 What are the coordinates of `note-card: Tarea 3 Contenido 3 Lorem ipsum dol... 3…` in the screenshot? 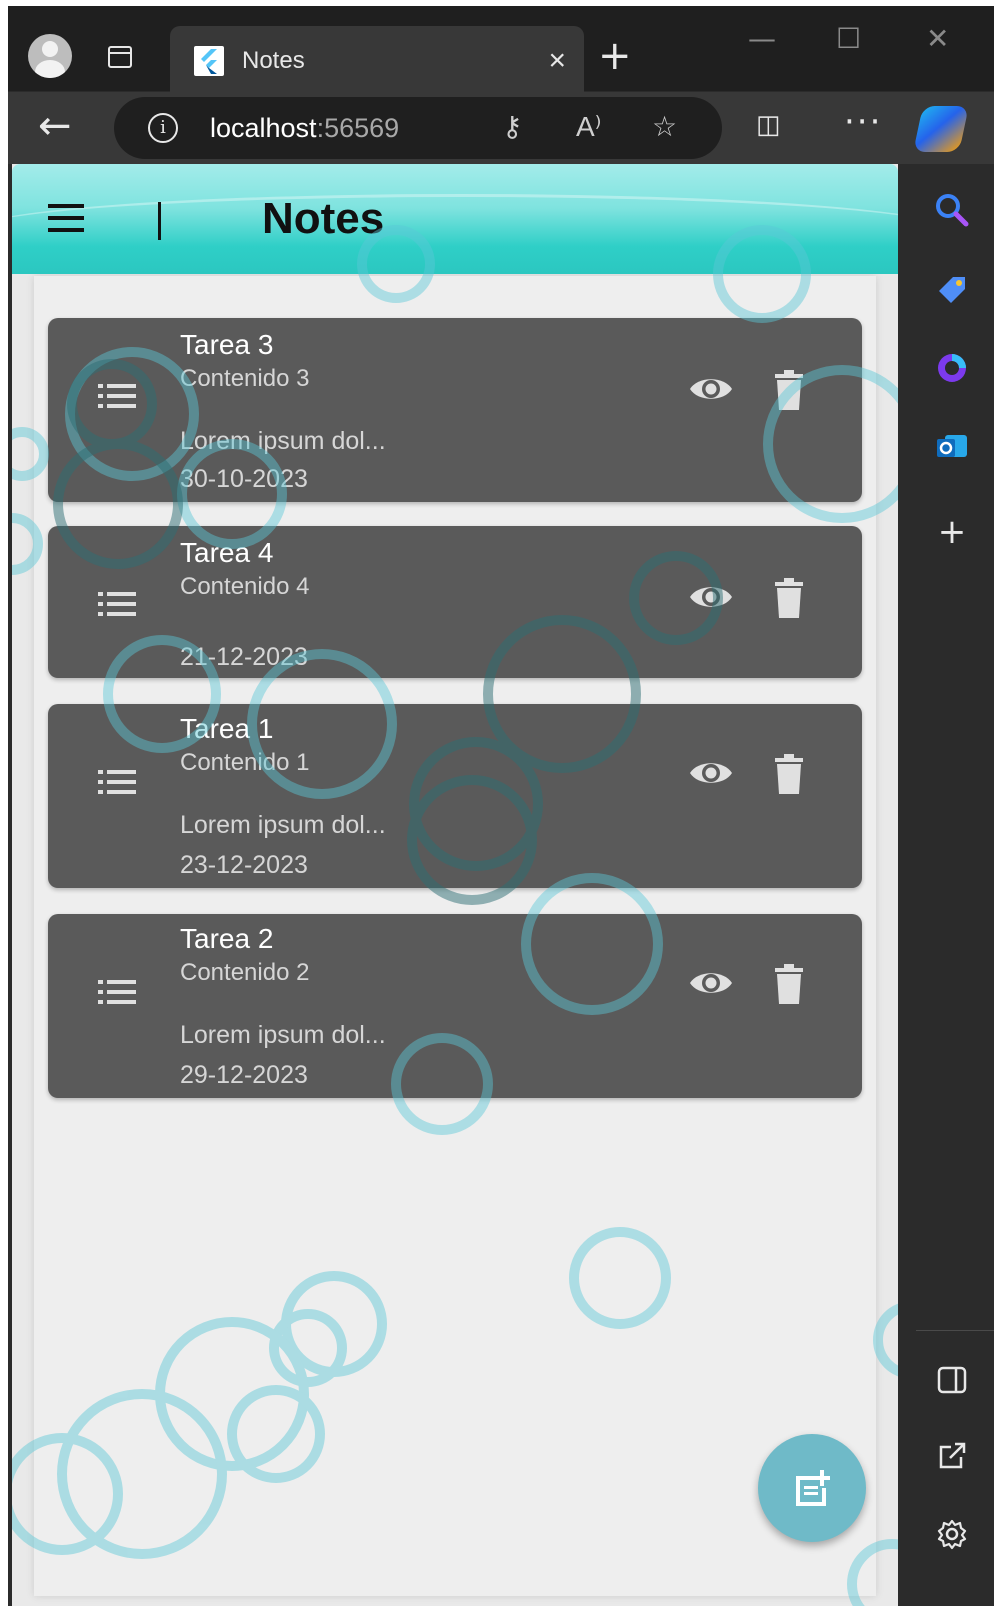 It's located at (455, 410).